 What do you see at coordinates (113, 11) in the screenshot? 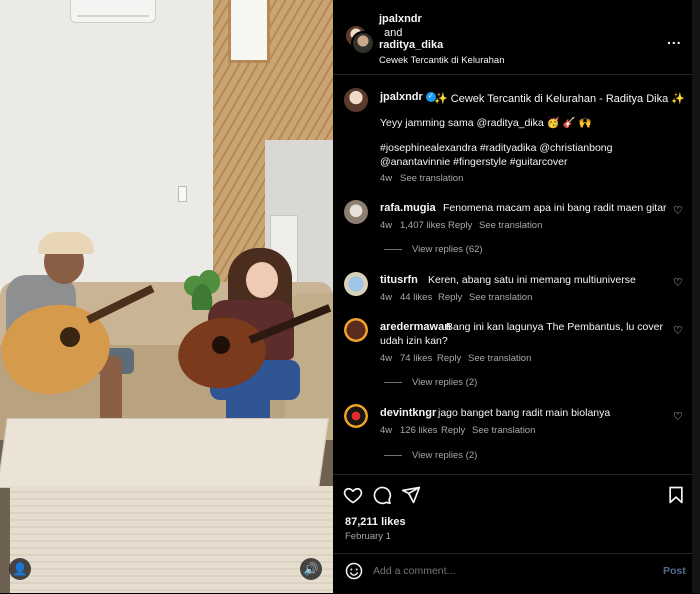
I see `video-air-conditioner` at bounding box center [113, 11].